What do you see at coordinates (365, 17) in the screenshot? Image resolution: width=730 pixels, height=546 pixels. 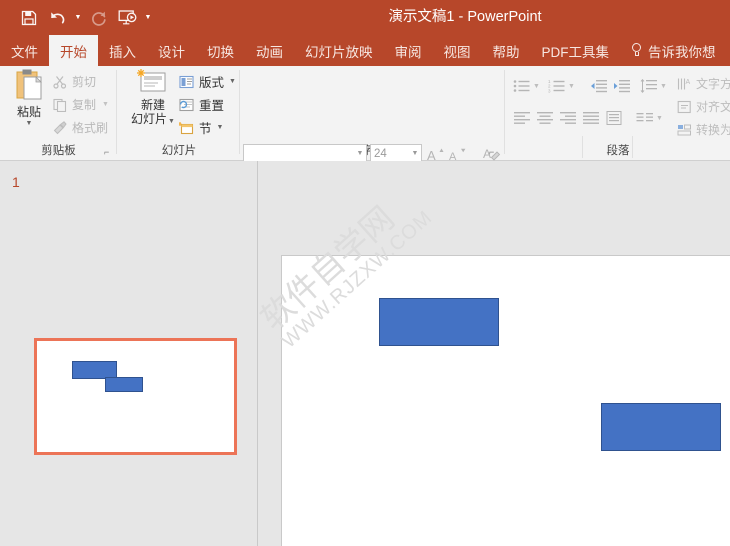 I see `title-bar: ▼ ▼ 演示文稿1 - PowerPoint` at bounding box center [365, 17].